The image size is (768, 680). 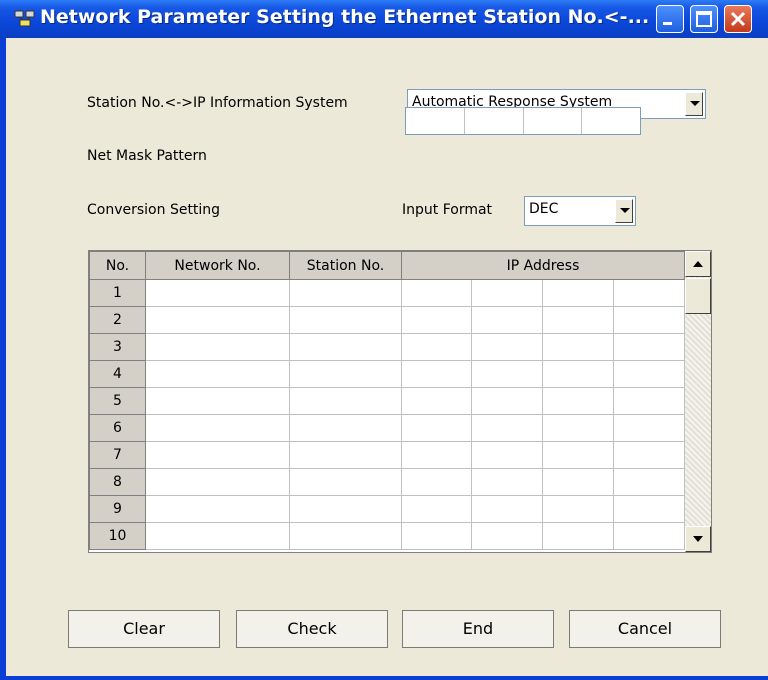 I want to click on table-row: 10, so click(x=387, y=536).